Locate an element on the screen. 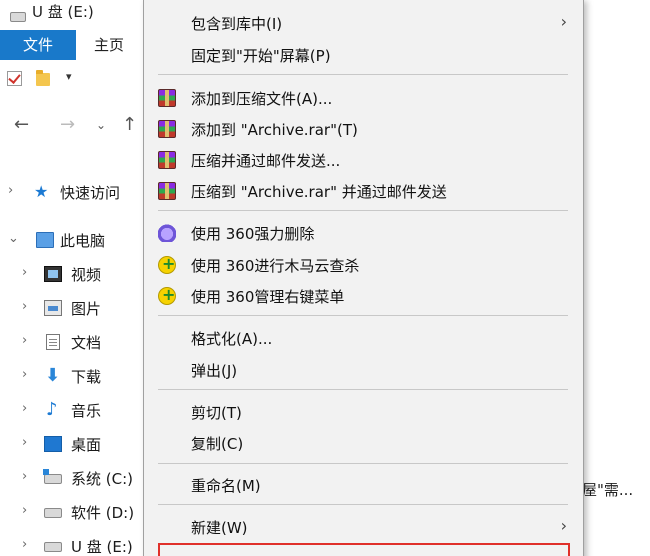 The image size is (650, 556). tree-item-quick-access: › ★ 快速访问 is located at coordinates (75, 192).